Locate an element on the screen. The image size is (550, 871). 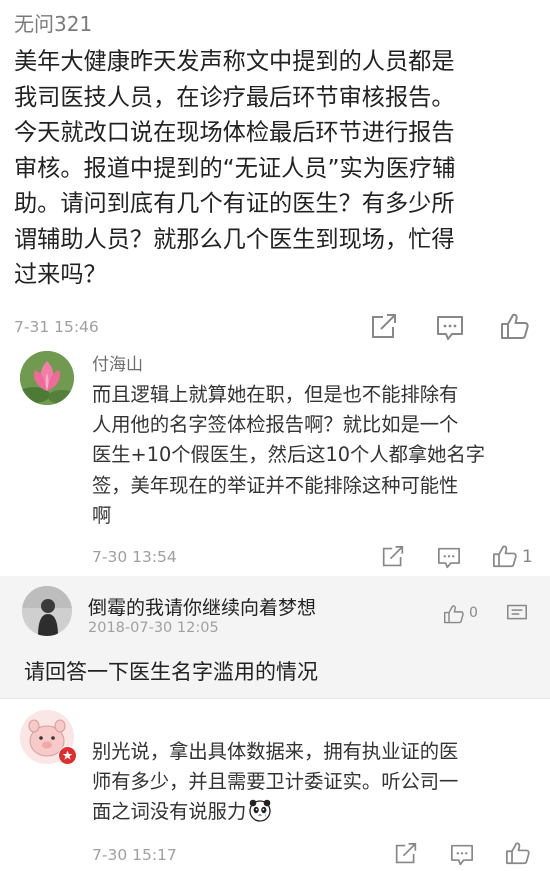
reply-username: 付海山 is located at coordinates (117, 362).